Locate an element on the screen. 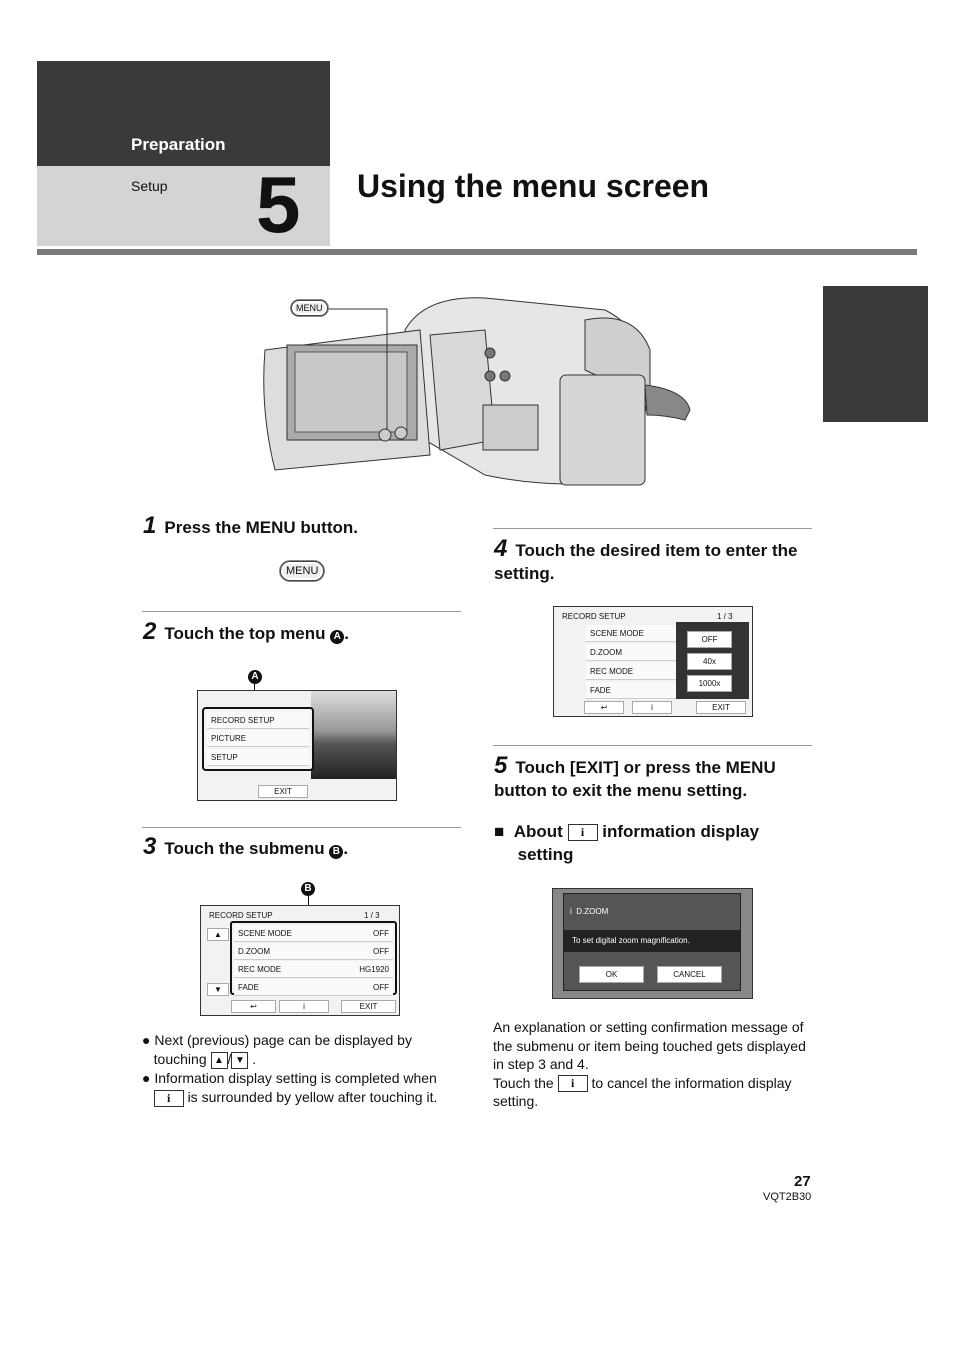 Image resolution: width=954 pixels, height=1348 pixels. option-40x: 40x is located at coordinates (709, 661).